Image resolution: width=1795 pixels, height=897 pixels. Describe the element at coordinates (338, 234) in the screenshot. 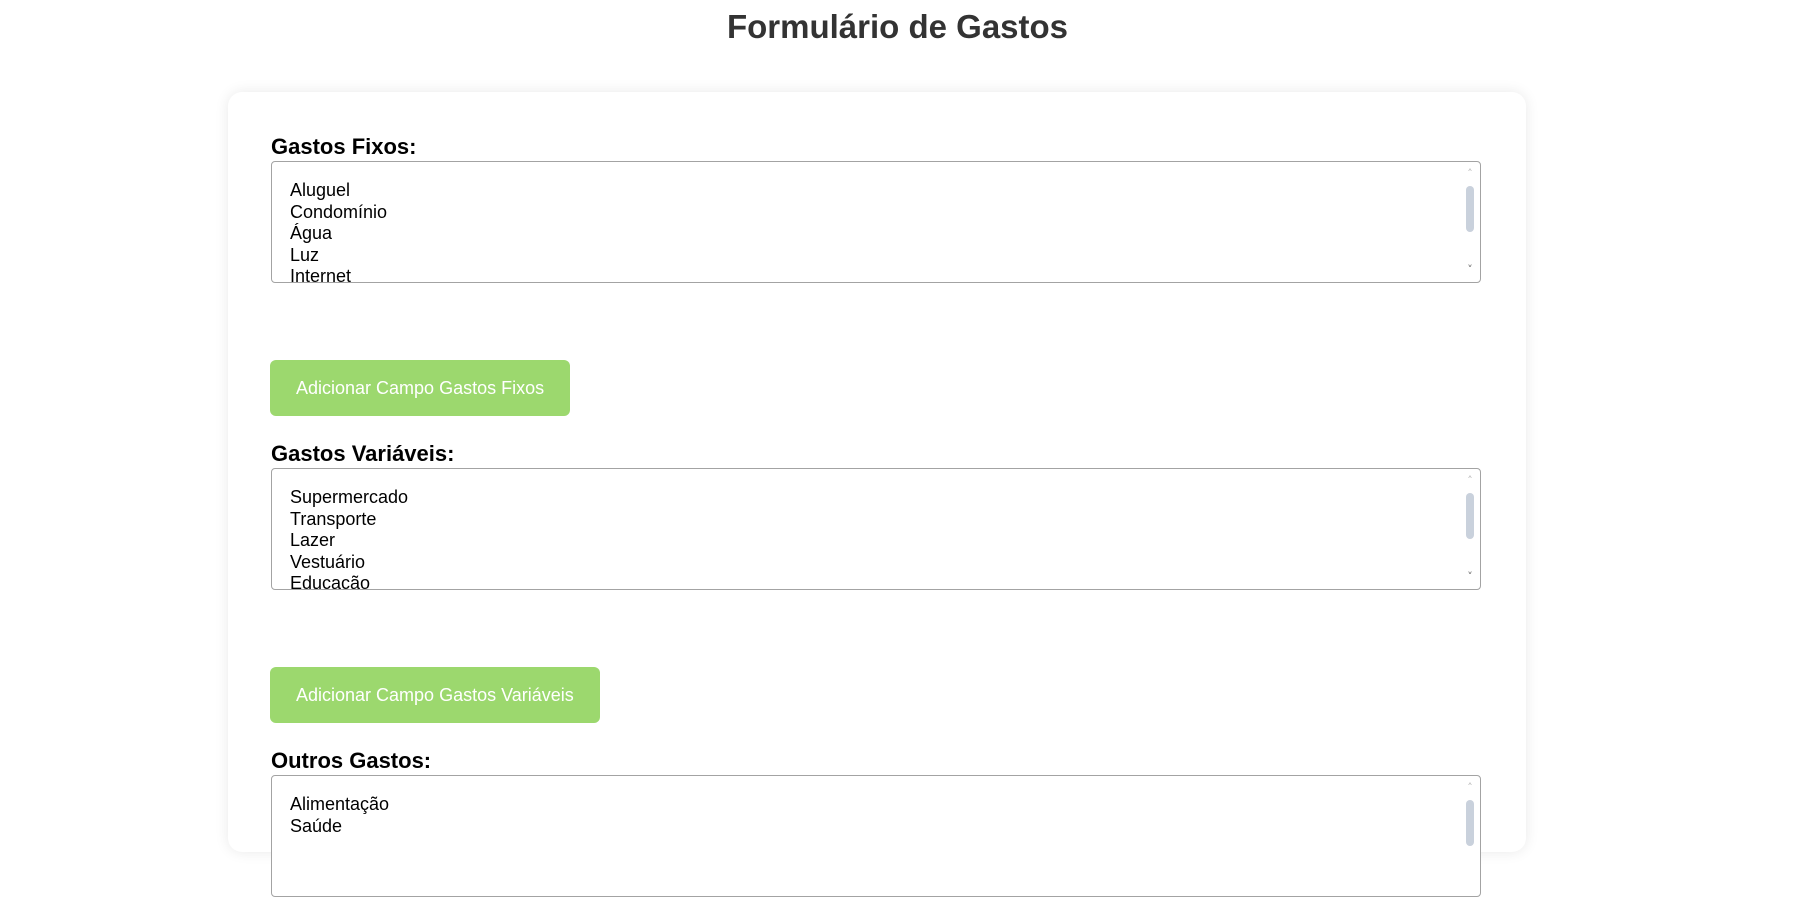

I see `listbox-option: Água` at that location.